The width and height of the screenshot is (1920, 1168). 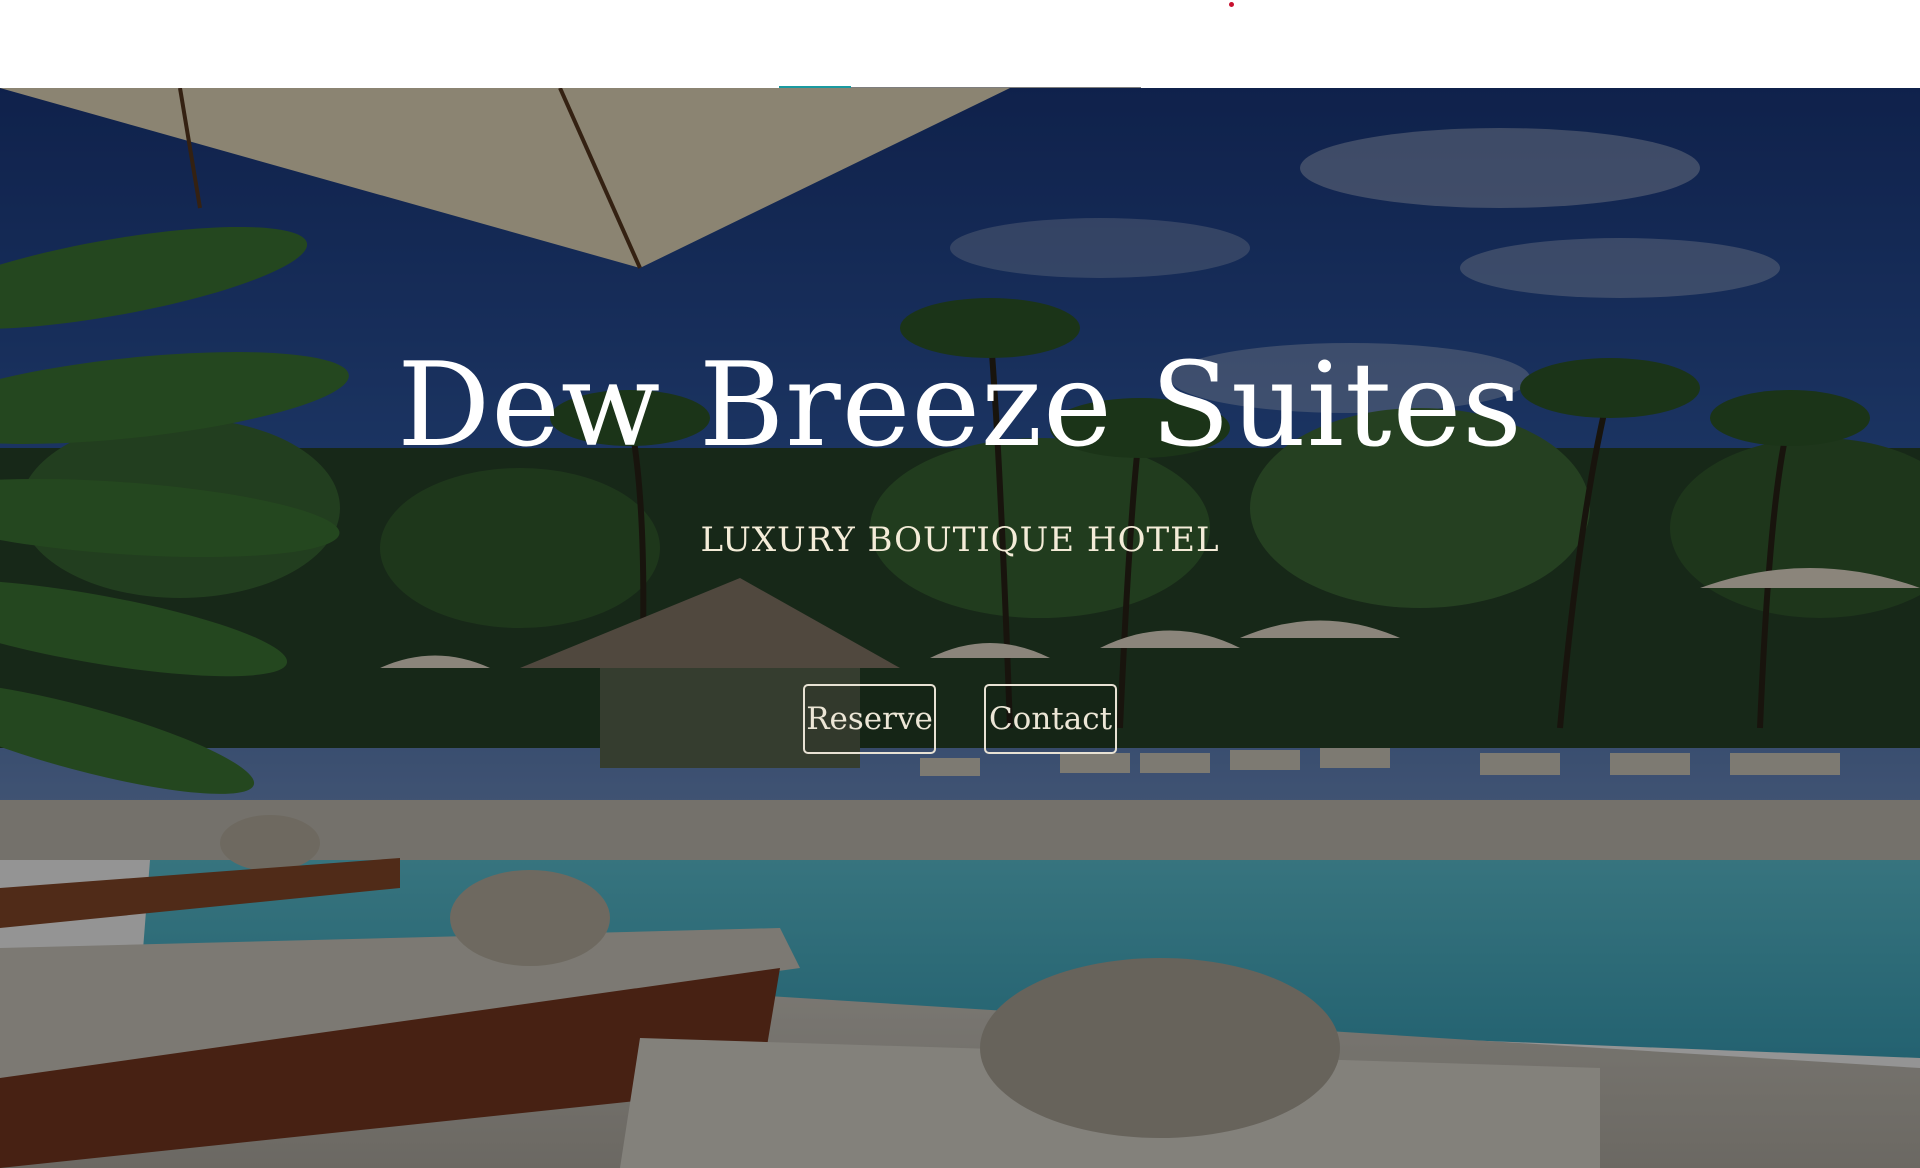 What do you see at coordinates (960, 405) in the screenshot?
I see `hotel-name-heading: Dew Breeze Suites` at bounding box center [960, 405].